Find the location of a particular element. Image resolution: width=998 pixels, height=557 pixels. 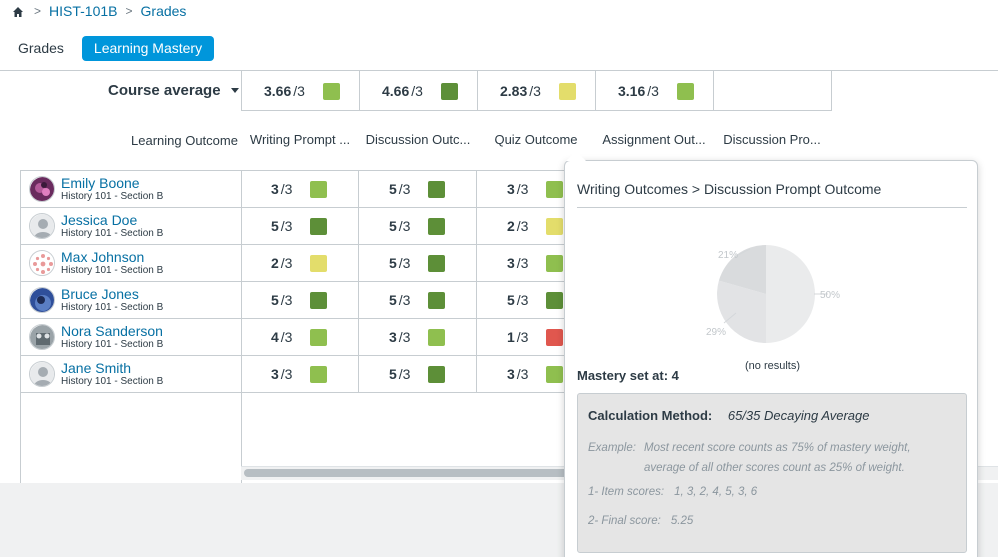

average-score: 3.16 is located at coordinates (632, 91).